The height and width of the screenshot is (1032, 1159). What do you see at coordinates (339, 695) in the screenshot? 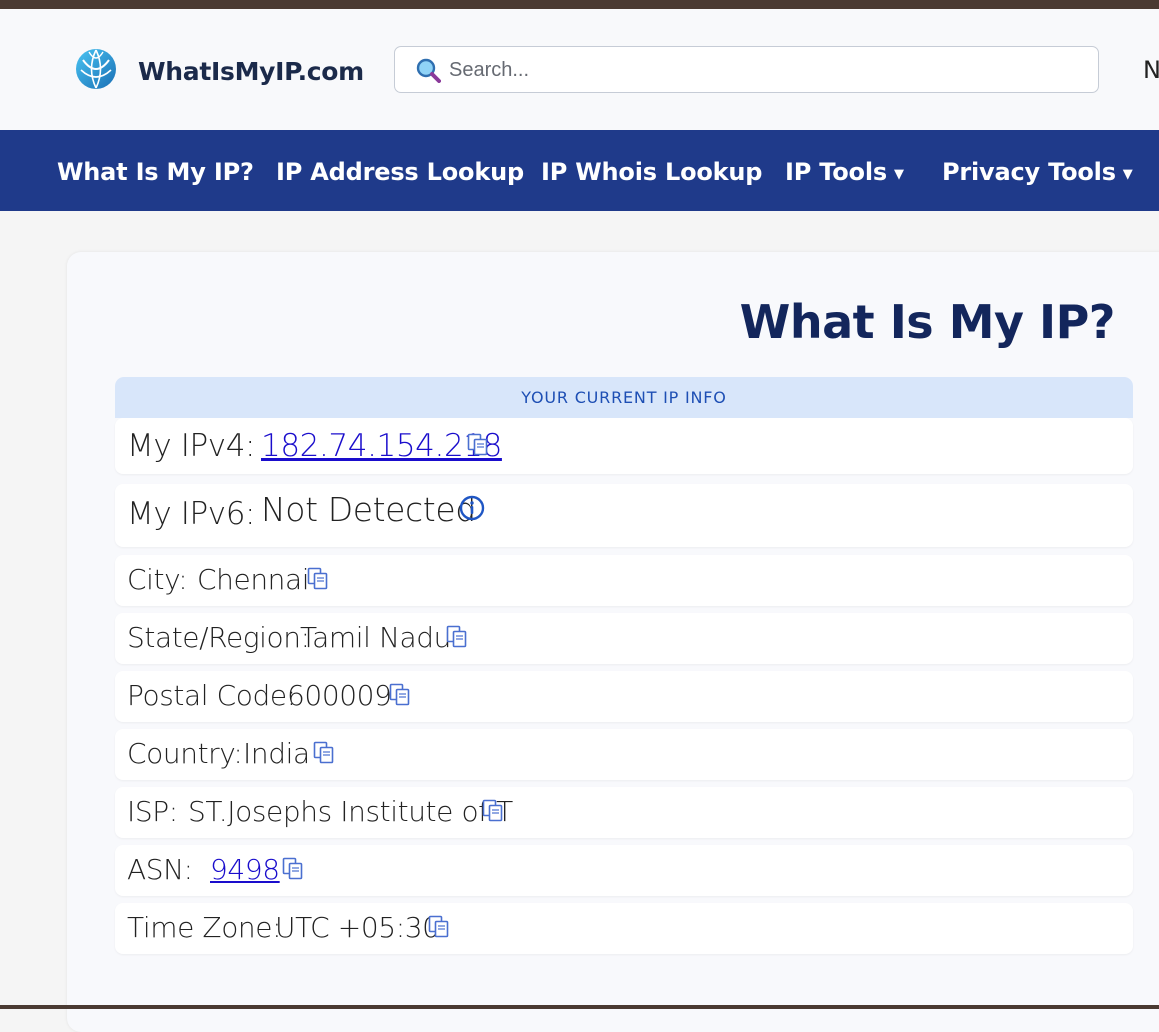
I see `postal-value: 600009` at bounding box center [339, 695].